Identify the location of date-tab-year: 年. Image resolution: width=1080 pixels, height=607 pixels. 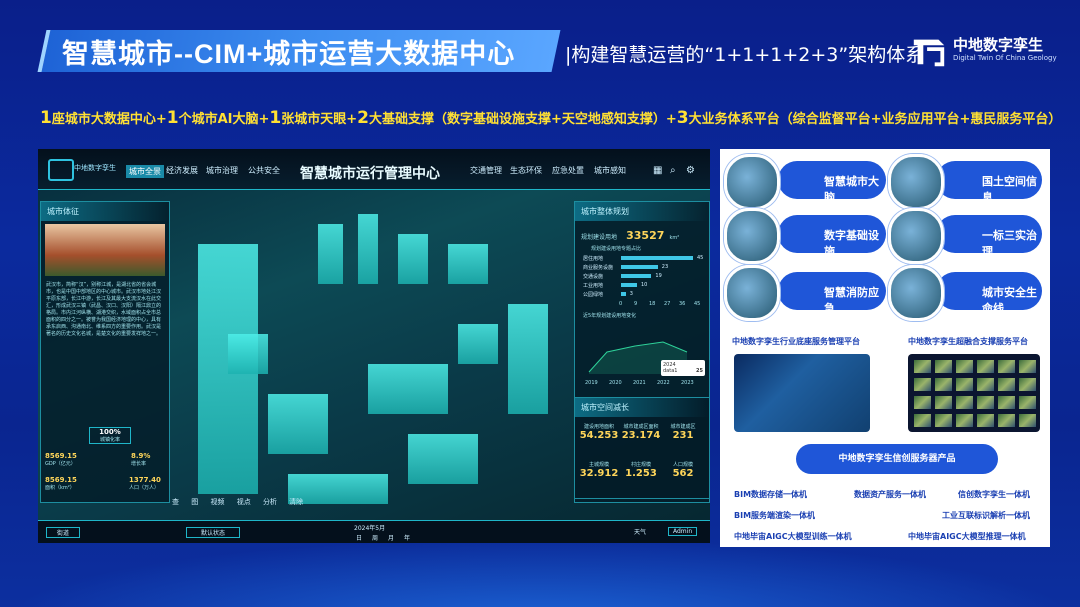
(407, 537).